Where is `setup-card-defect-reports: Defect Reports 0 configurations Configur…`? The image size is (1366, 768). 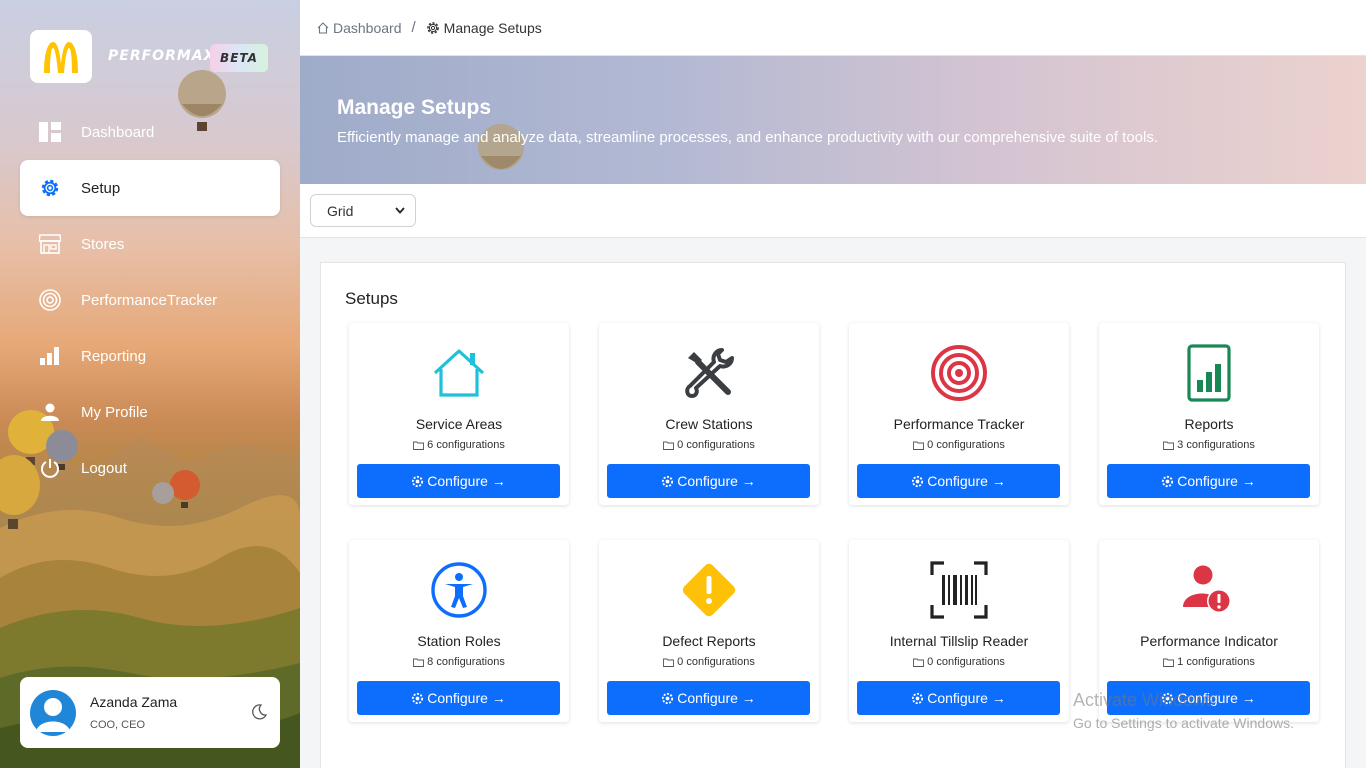
setup-card-defect-reports: Defect Reports 0 configurations Configur… is located at coordinates (709, 631).